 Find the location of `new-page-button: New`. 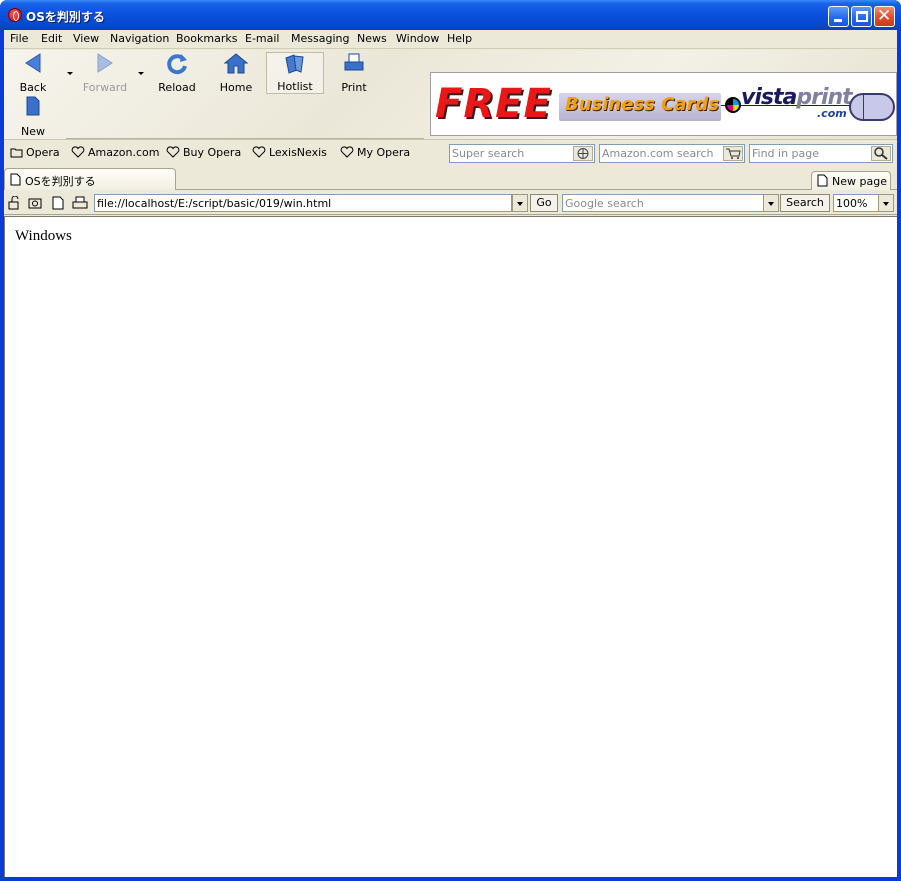

new-page-button: New is located at coordinates (33, 117).